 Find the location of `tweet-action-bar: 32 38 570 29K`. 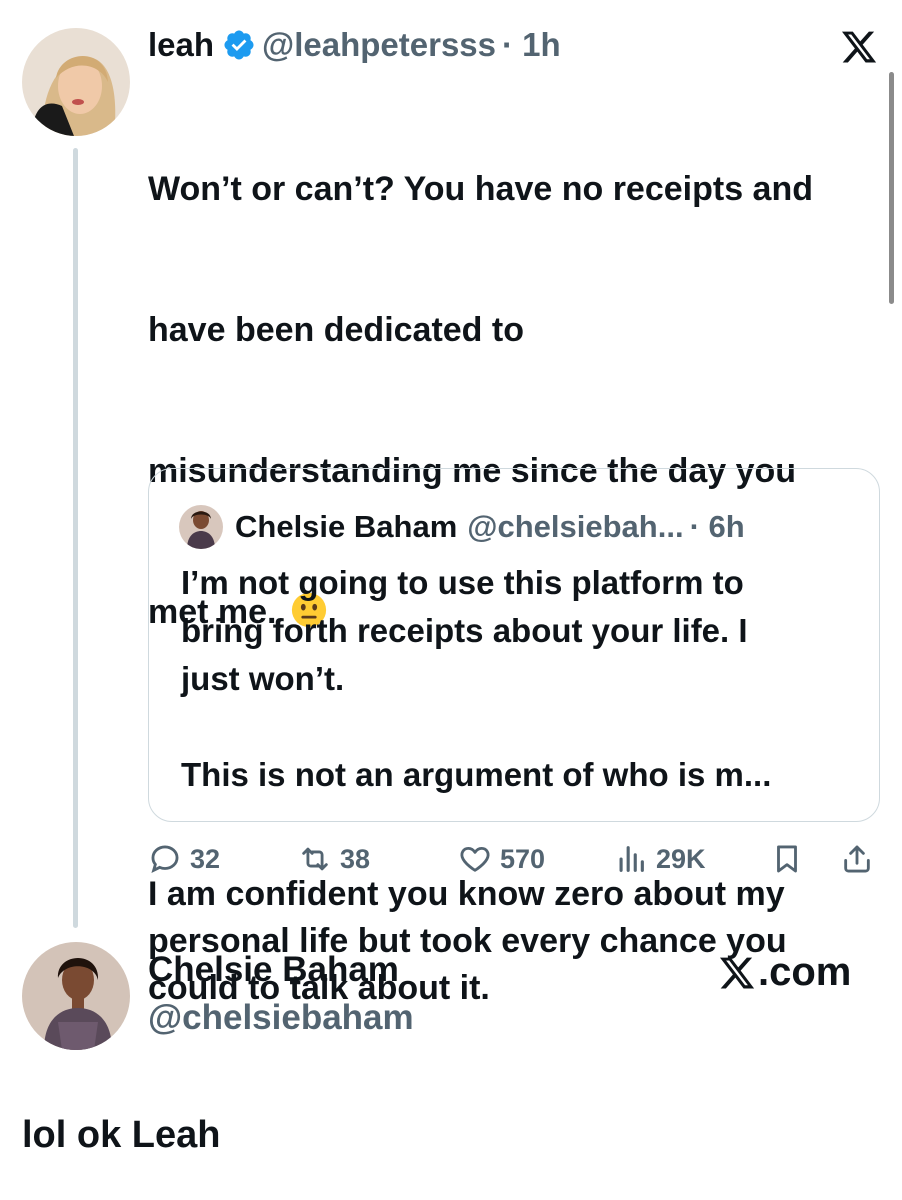

tweet-action-bar: 32 38 570 29K is located at coordinates (514, 864).